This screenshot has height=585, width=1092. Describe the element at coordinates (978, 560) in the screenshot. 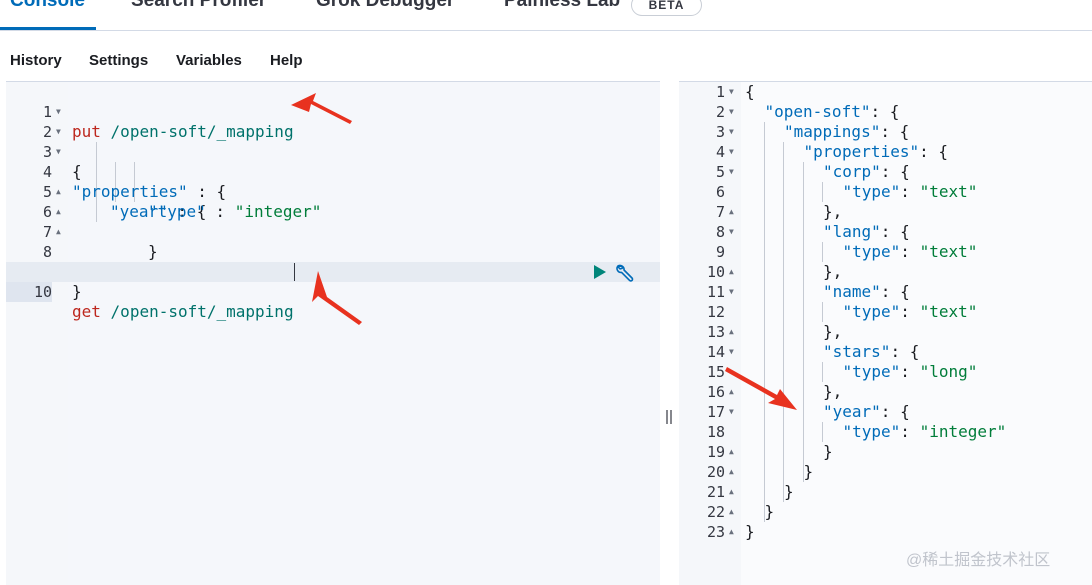

I see `watermark: @稀土掘金技术社区` at that location.